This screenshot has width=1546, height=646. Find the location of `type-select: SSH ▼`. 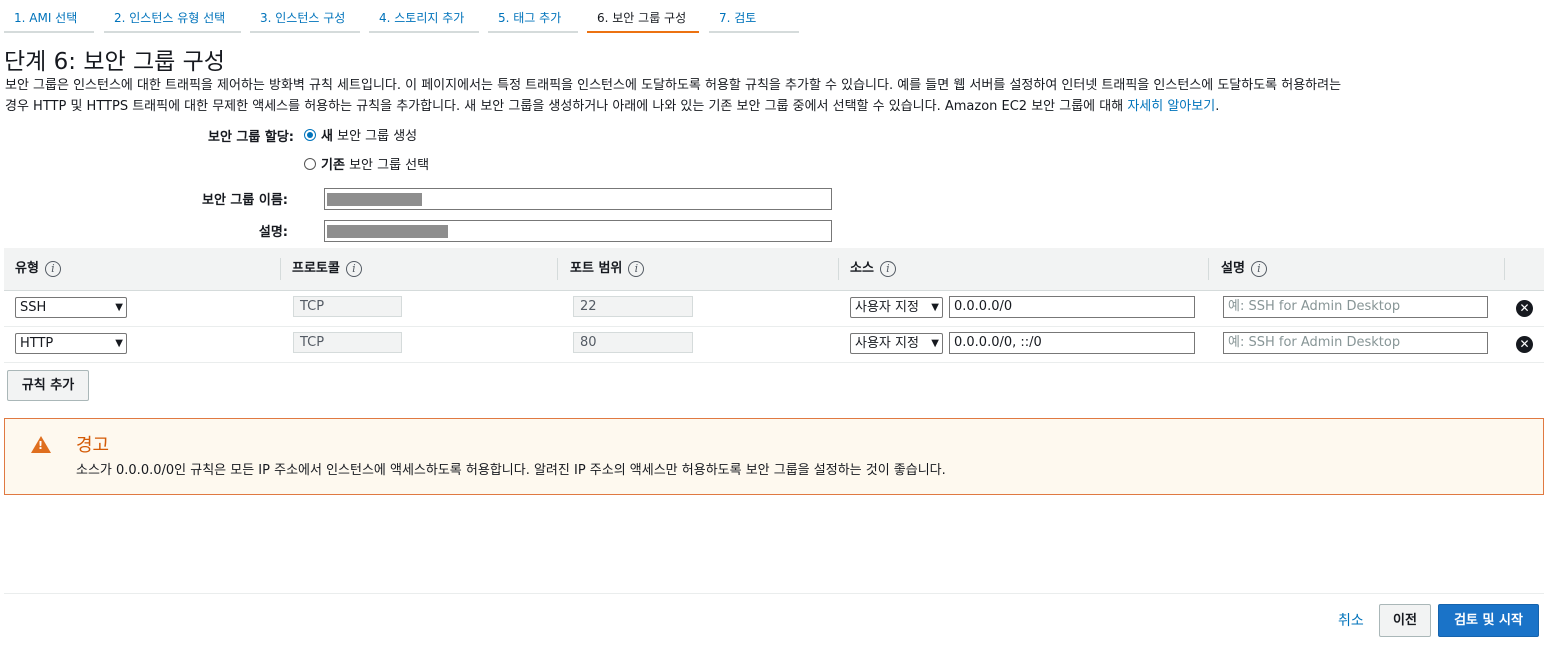

type-select: SSH ▼ is located at coordinates (71, 307).